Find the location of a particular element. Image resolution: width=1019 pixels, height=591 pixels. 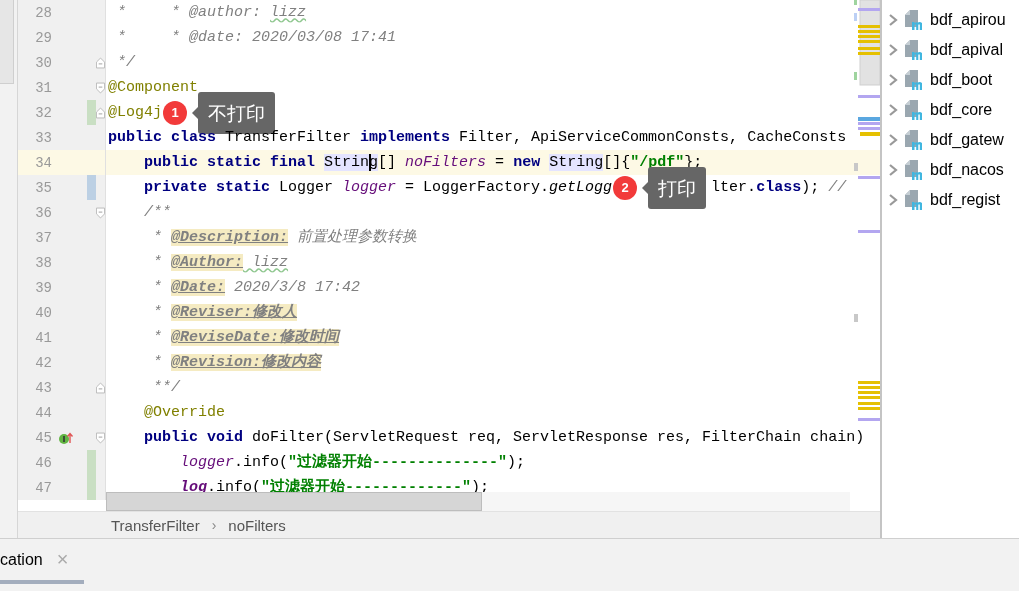

line-number: 31 is located at coordinates (43, 87).